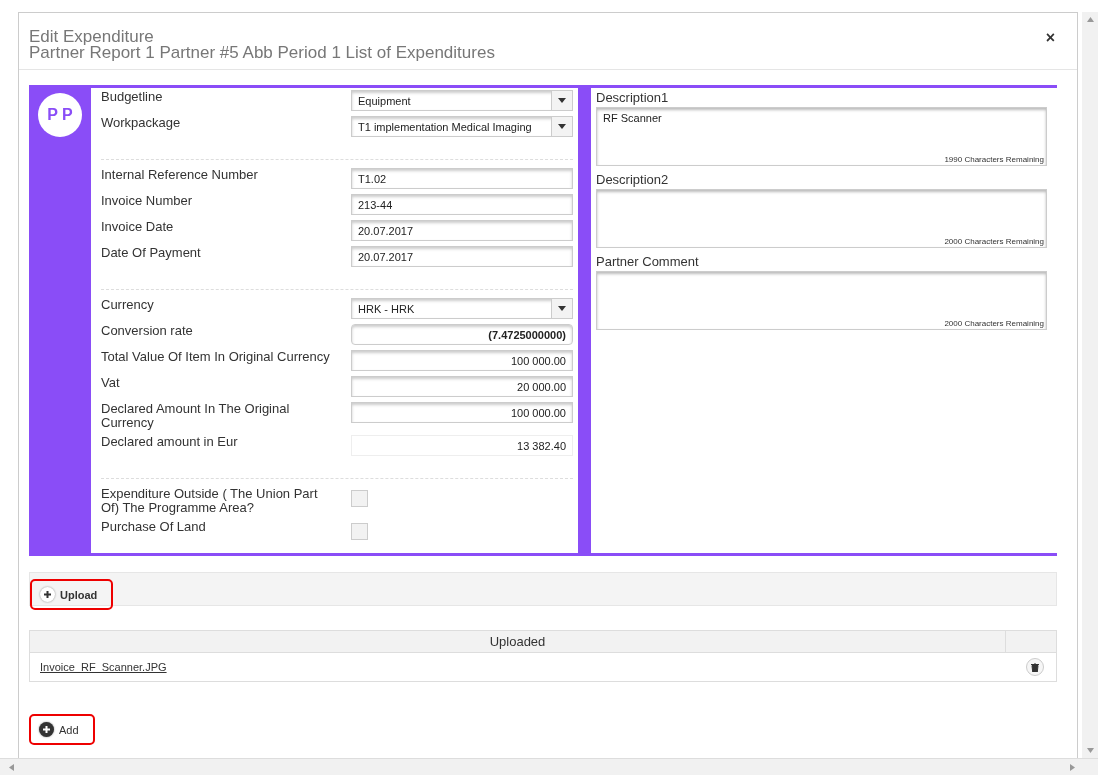  What do you see at coordinates (151, 253) in the screenshot?
I see `field-label: Date Of Payment` at bounding box center [151, 253].